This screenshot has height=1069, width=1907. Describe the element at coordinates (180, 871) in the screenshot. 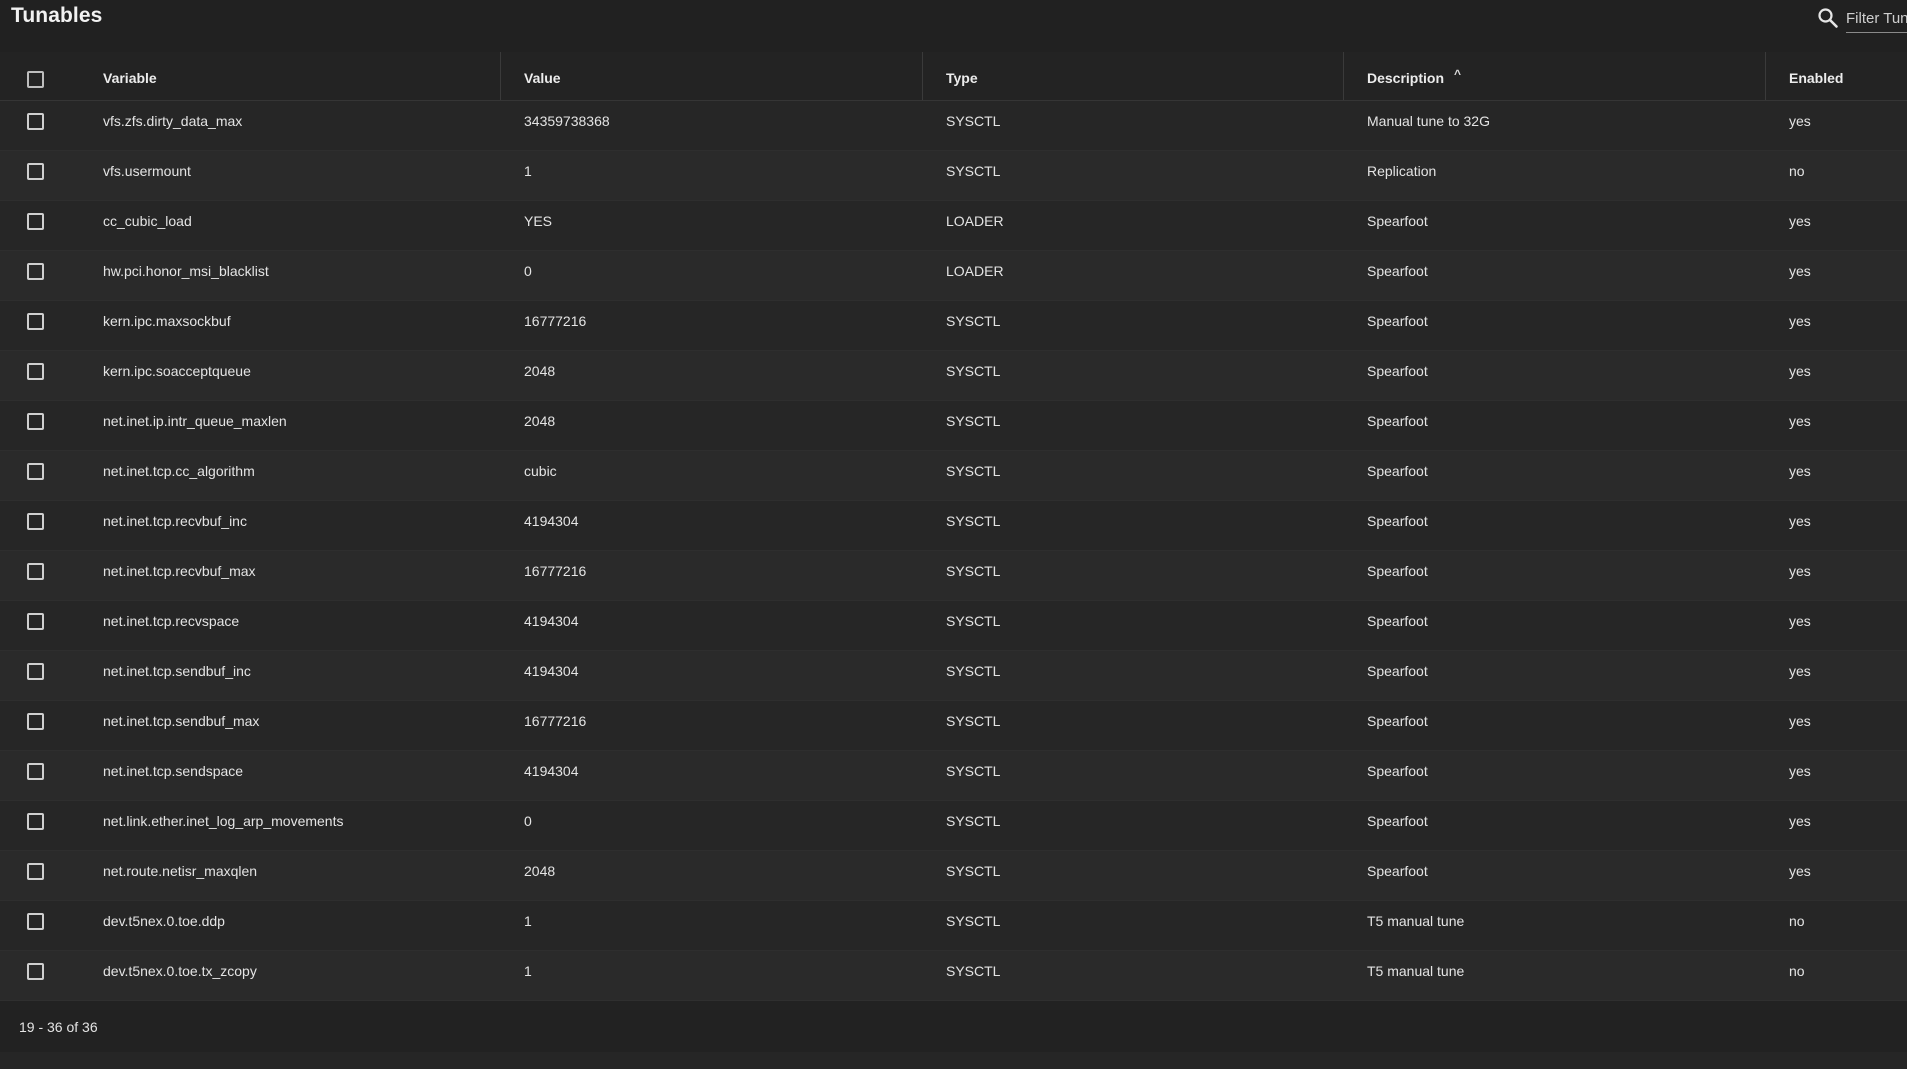

I see `cell-variable: net.route.netisr_maxqlen` at that location.